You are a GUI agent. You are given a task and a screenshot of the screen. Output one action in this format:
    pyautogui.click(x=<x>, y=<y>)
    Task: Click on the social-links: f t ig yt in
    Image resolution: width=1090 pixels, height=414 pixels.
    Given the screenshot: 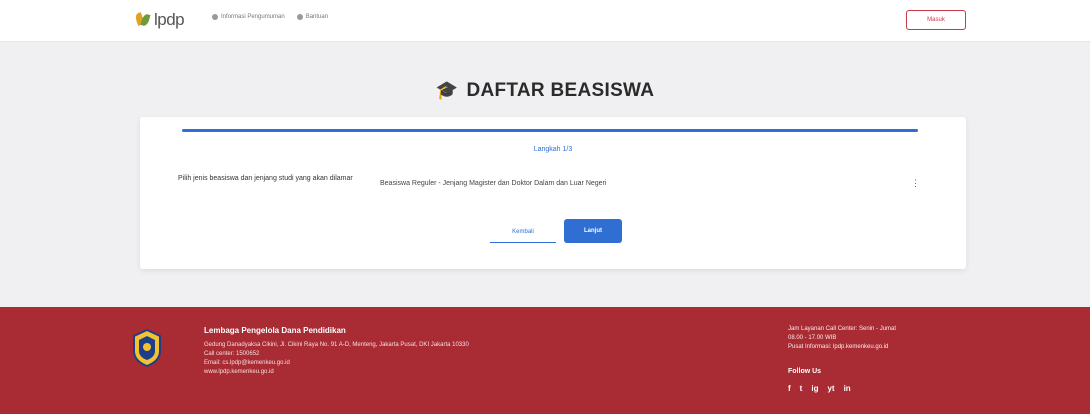 What is the action you would take?
    pyautogui.click(x=819, y=388)
    